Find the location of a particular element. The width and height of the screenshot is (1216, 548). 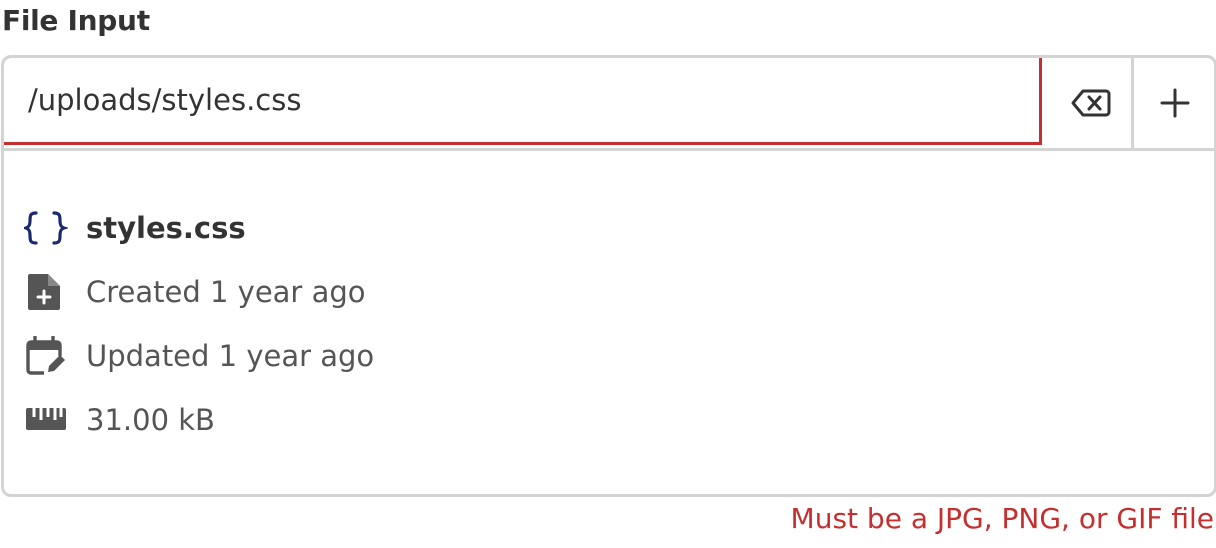

plus-icon is located at coordinates (1175, 103).